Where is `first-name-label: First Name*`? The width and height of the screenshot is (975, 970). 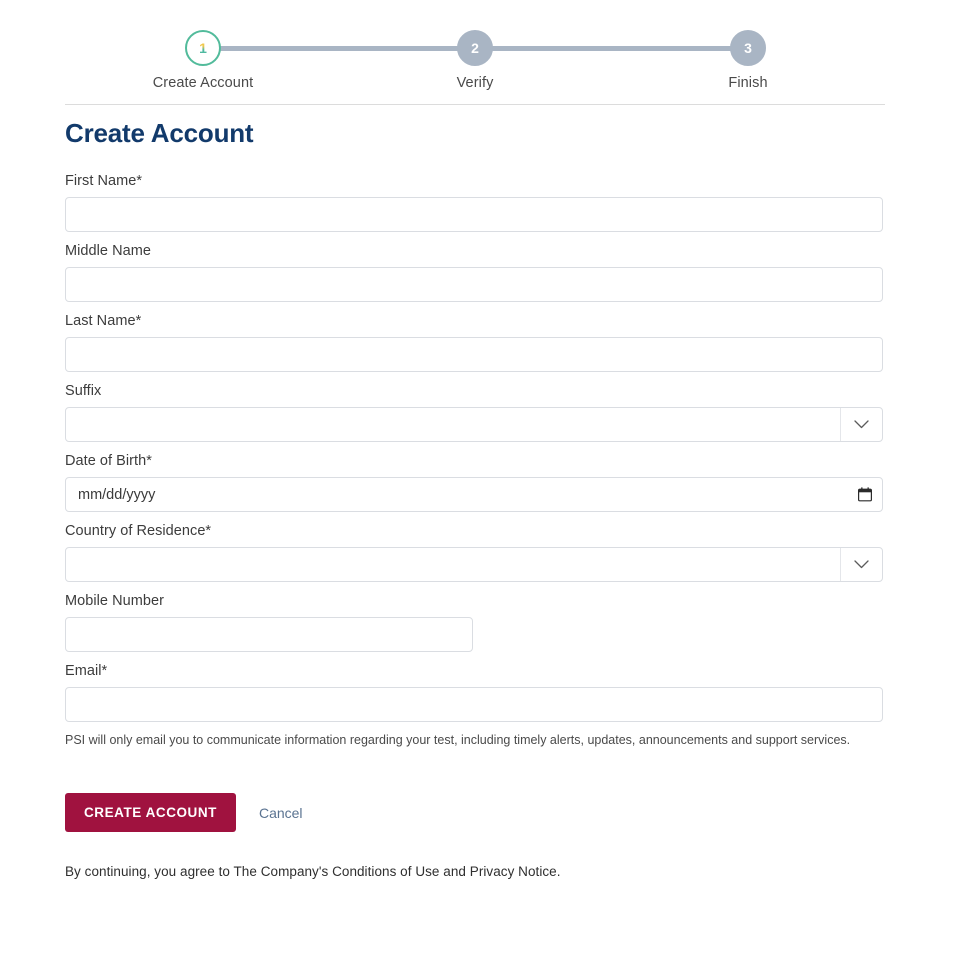
first-name-label: First Name* is located at coordinates (104, 181).